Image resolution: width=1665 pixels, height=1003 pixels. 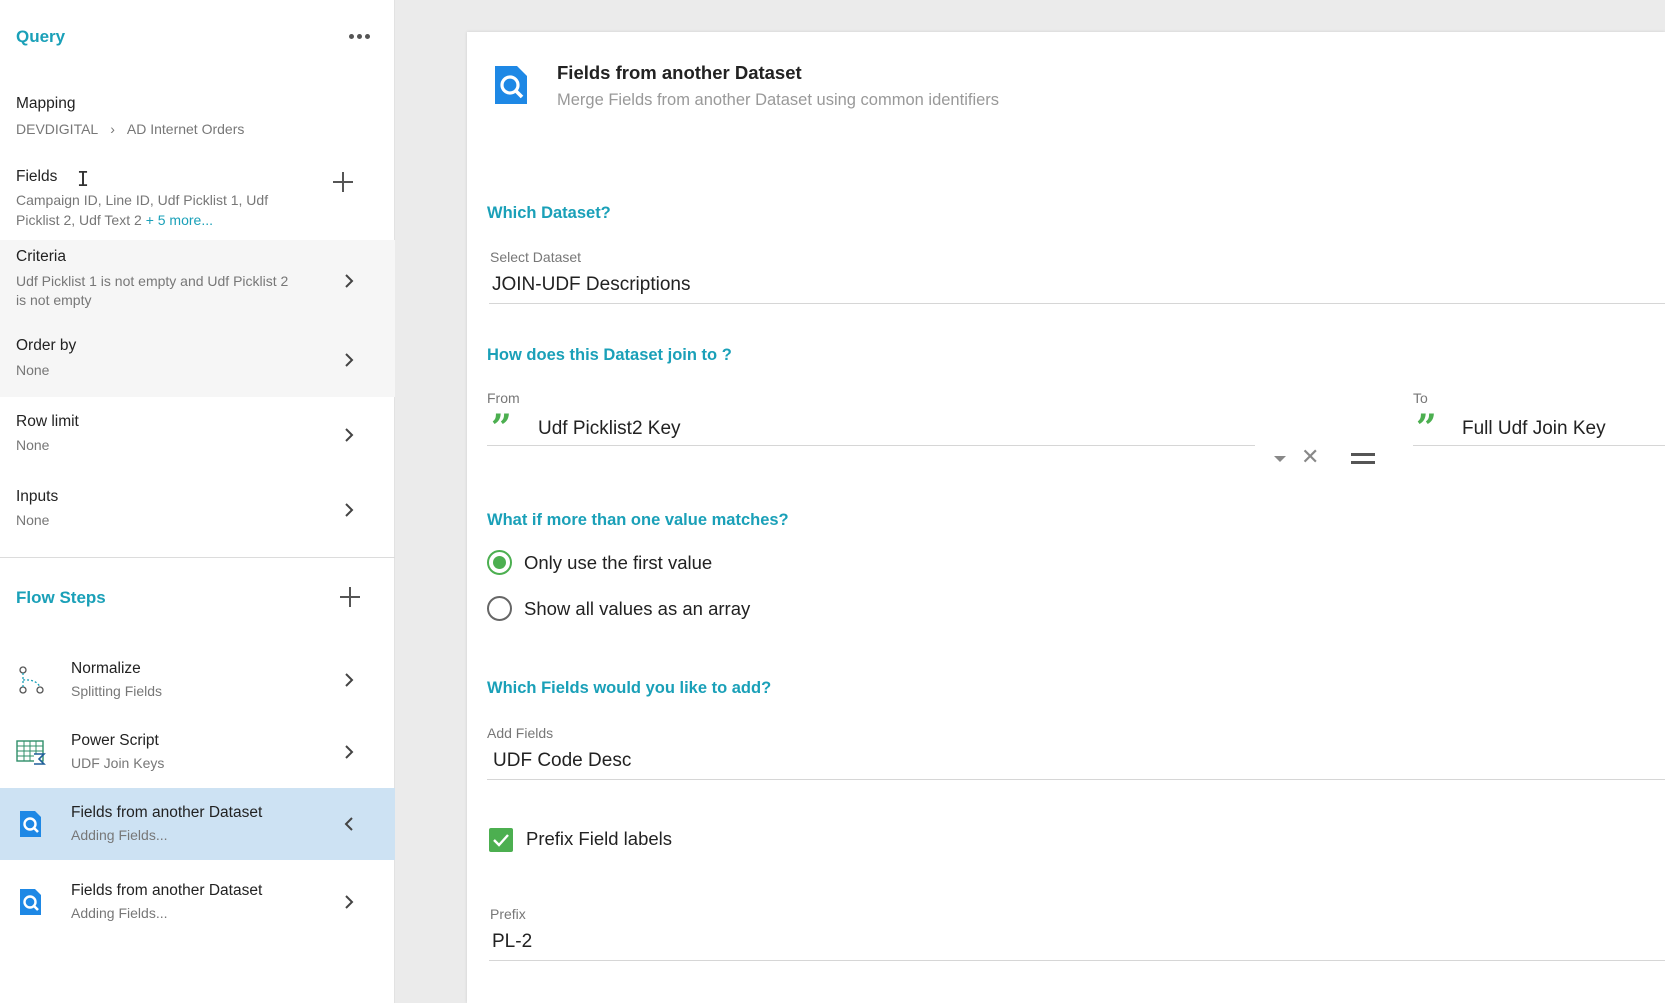 What do you see at coordinates (343, 182) in the screenshot?
I see `add-field-icon` at bounding box center [343, 182].